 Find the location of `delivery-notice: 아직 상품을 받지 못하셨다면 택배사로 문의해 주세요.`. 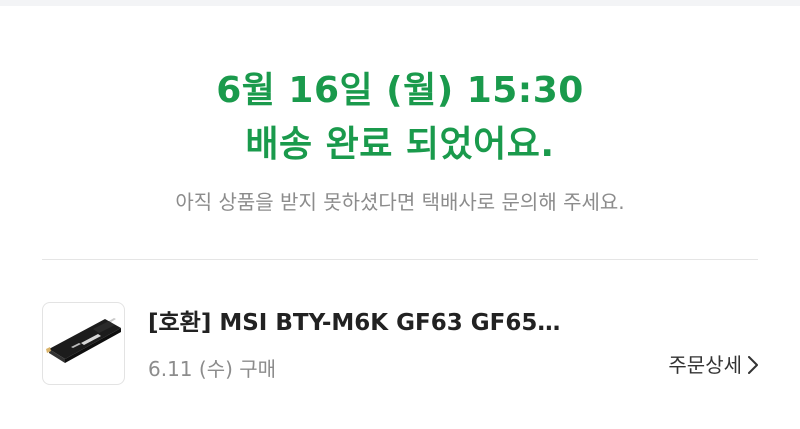

delivery-notice: 아직 상품을 받지 못하셨다면 택배사로 문의해 주세요. is located at coordinates (400, 202).